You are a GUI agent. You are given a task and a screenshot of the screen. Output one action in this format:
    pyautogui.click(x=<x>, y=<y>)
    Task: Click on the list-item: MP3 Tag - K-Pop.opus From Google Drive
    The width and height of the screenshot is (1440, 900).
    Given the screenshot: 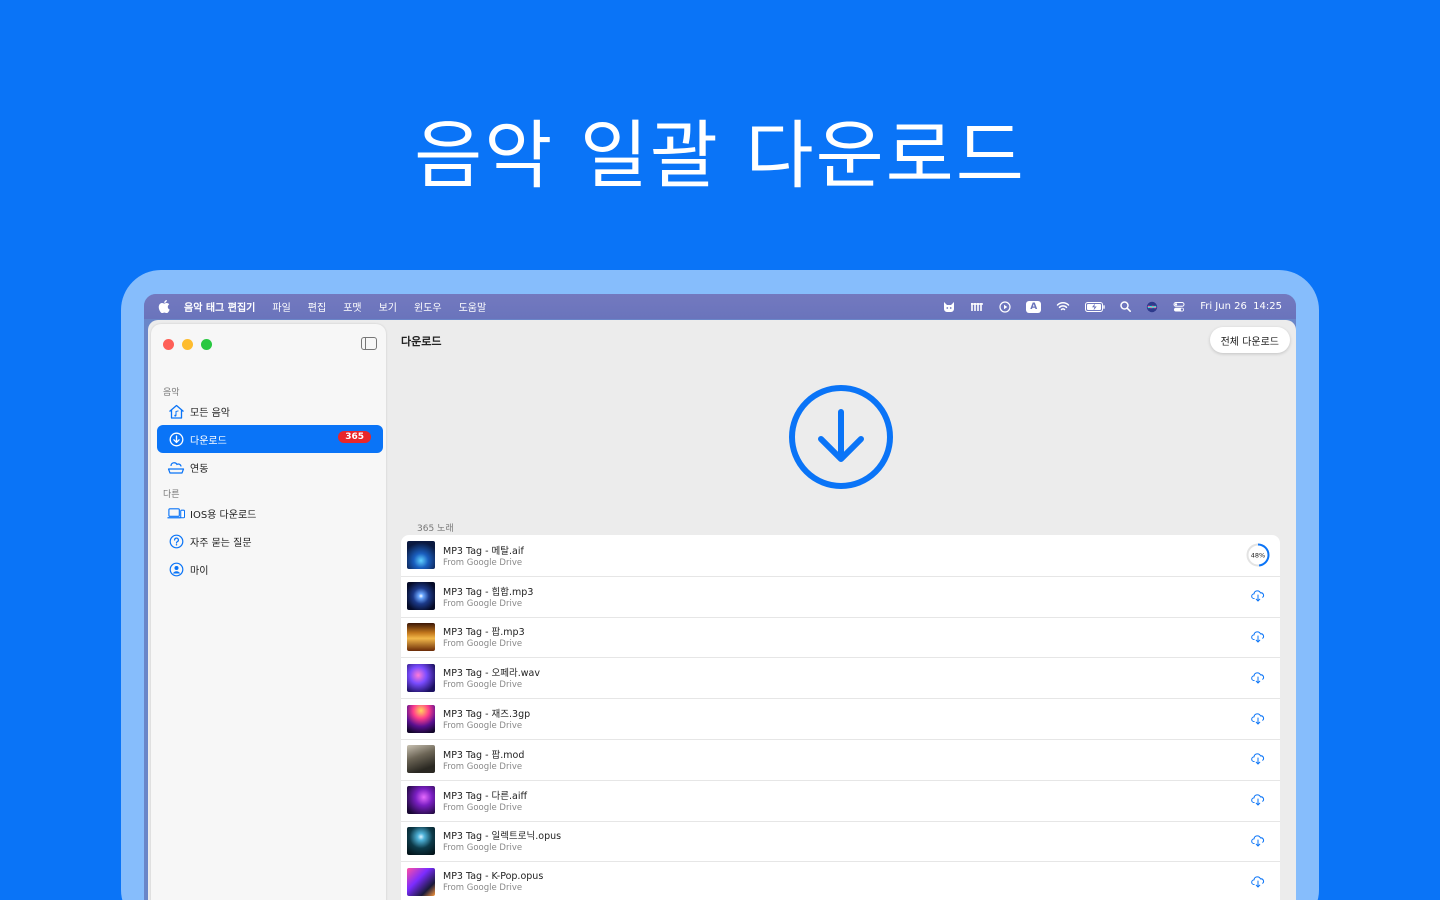 What is the action you would take?
    pyautogui.click(x=840, y=880)
    